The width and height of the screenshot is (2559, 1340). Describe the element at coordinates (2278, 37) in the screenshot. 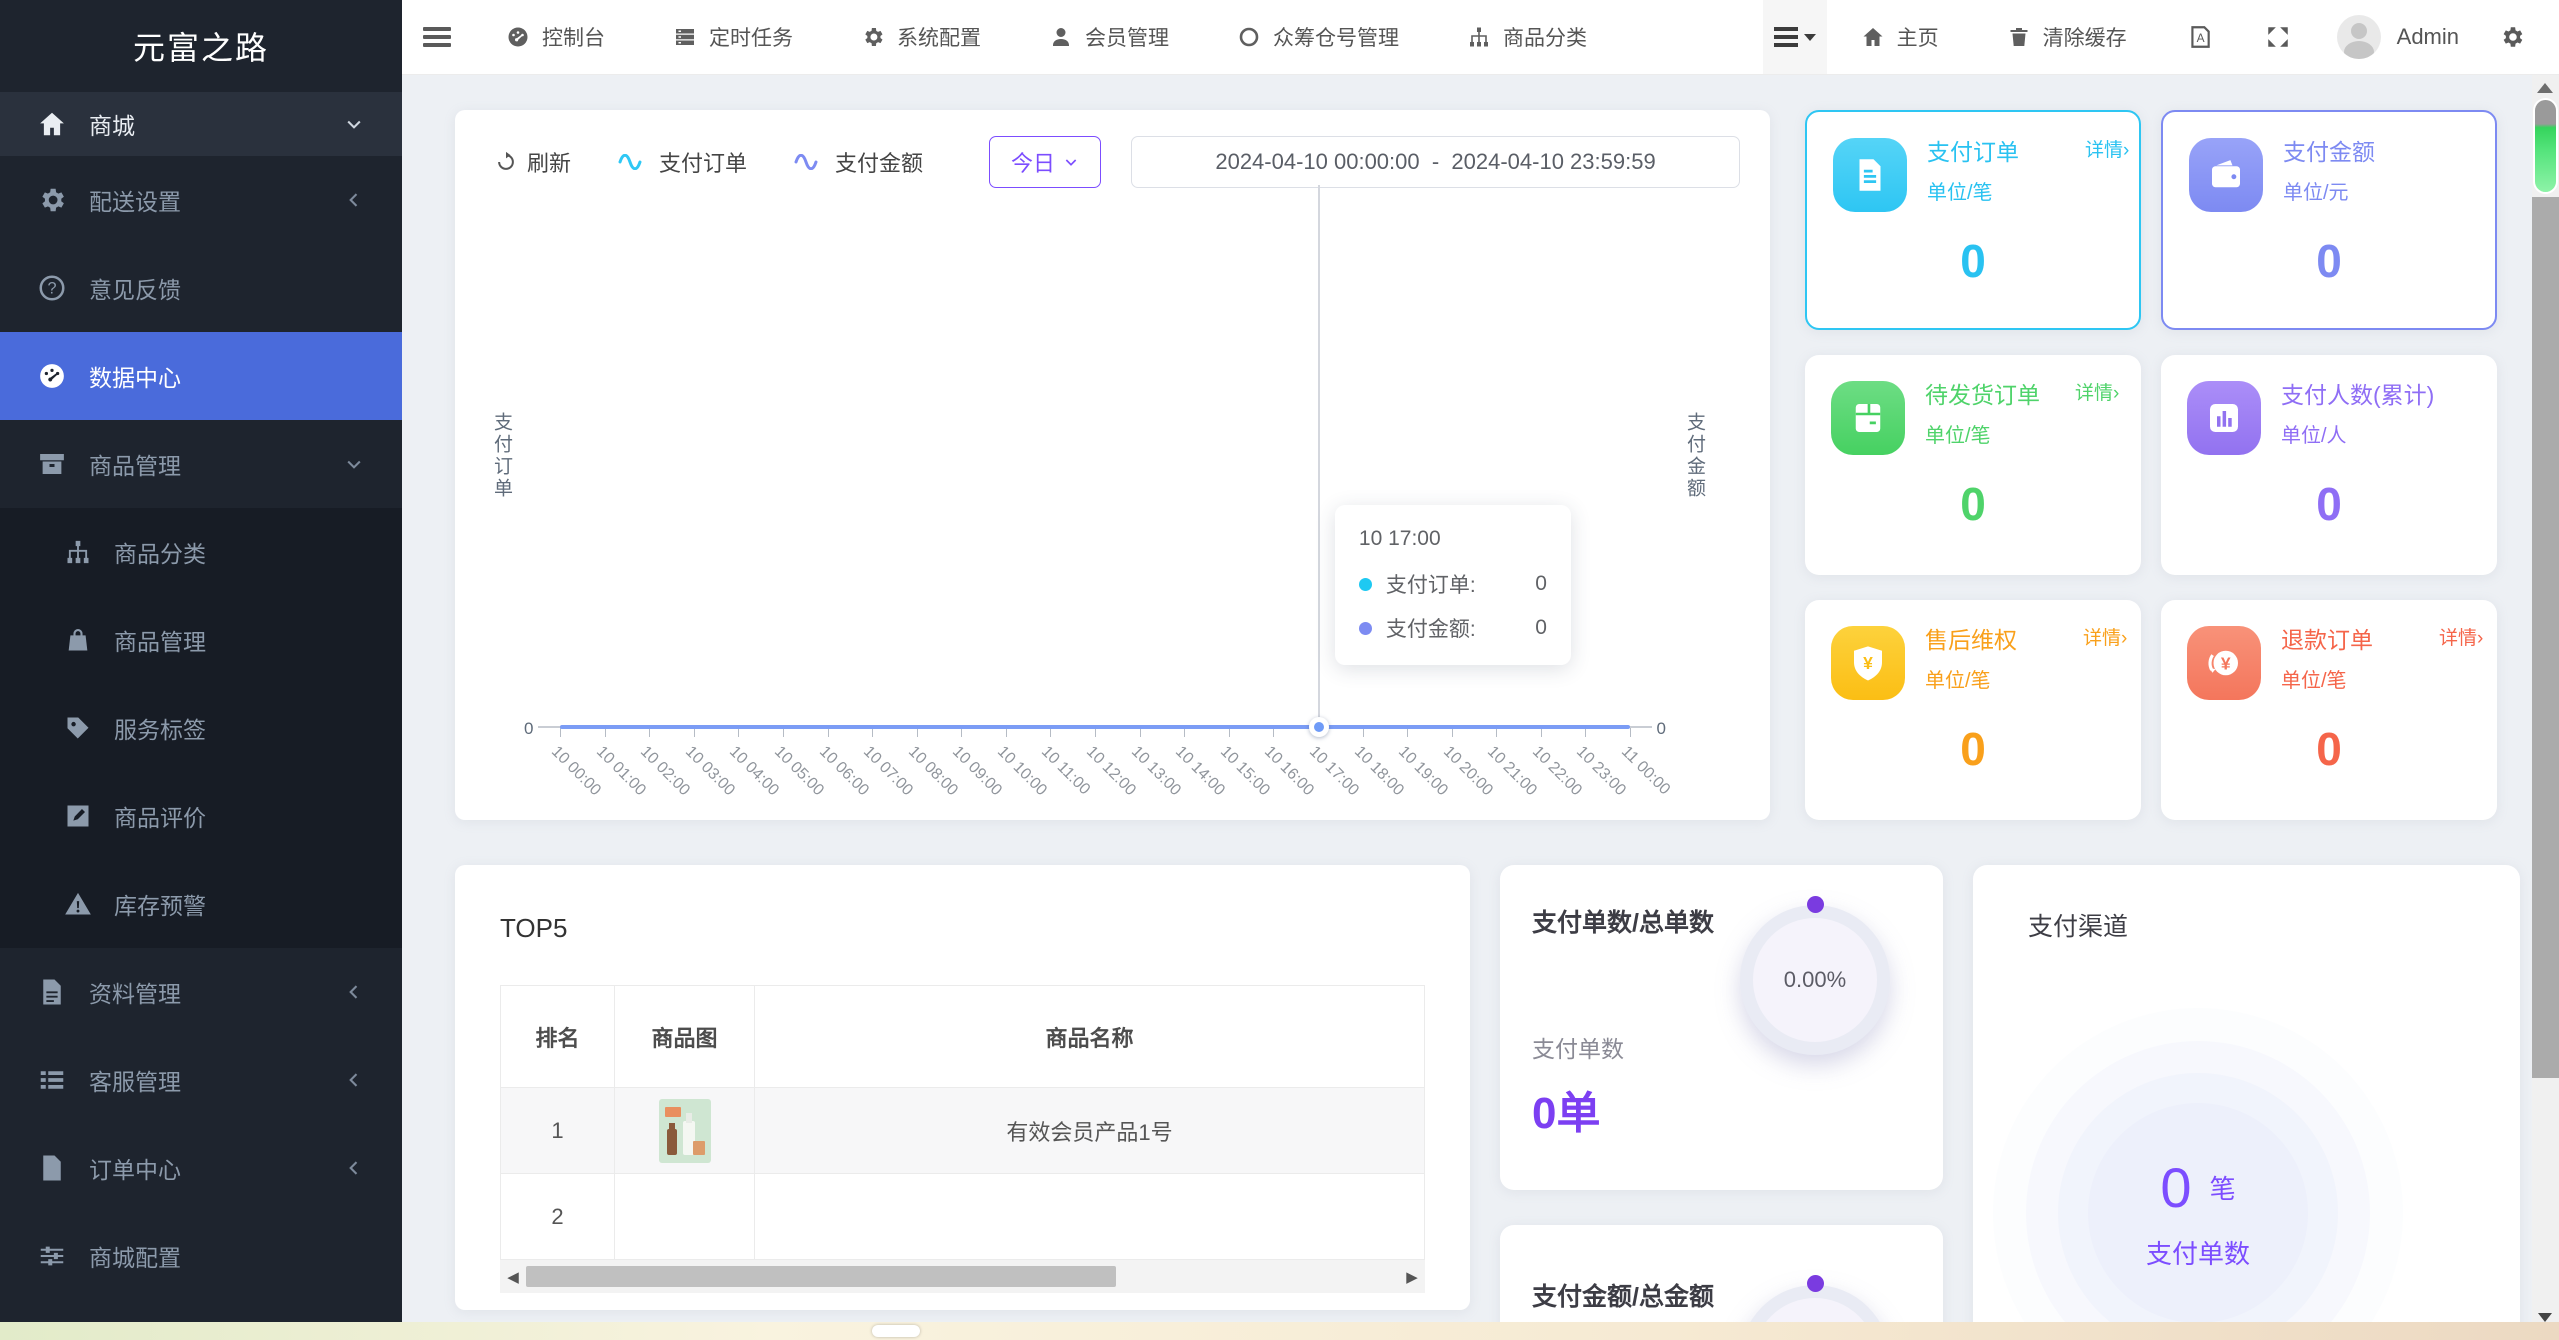

I see `fullscreen-icon` at that location.